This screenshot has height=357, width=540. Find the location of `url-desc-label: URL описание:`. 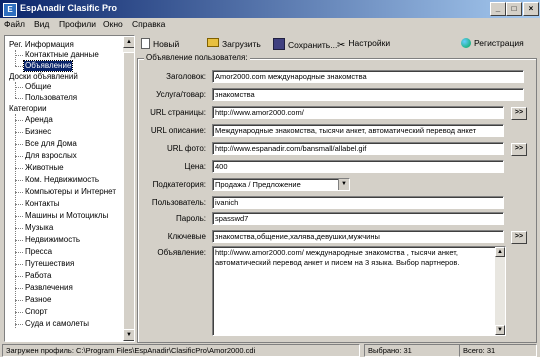

url-desc-label: URL описание: is located at coordinates (178, 130).